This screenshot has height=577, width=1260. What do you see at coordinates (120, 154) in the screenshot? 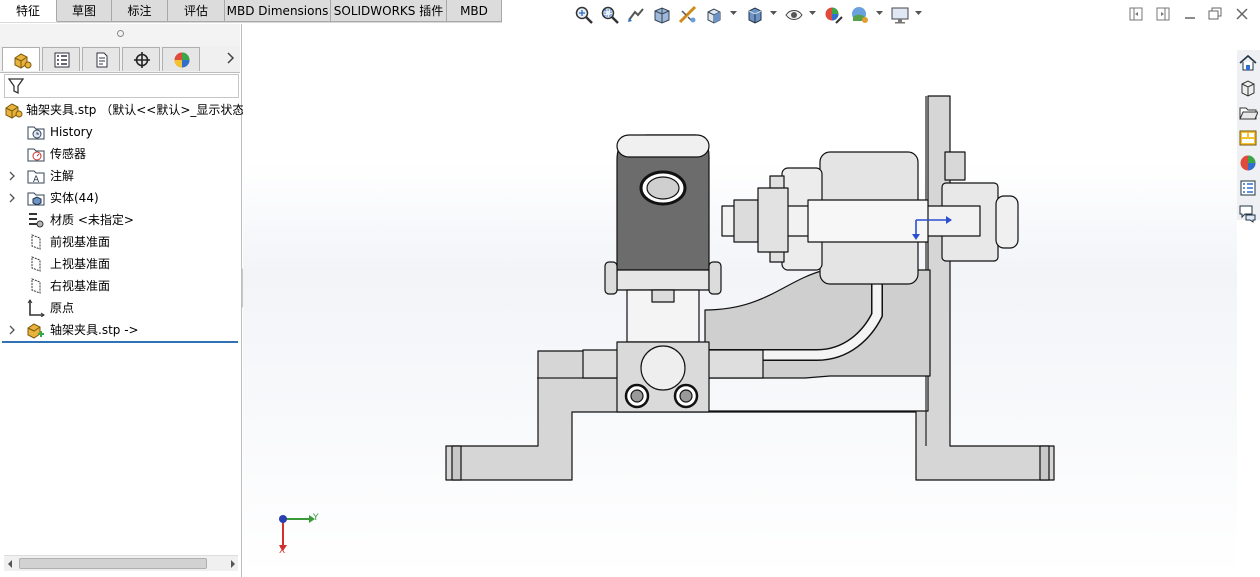
I see `tree-item-sensors: 传感器` at bounding box center [120, 154].